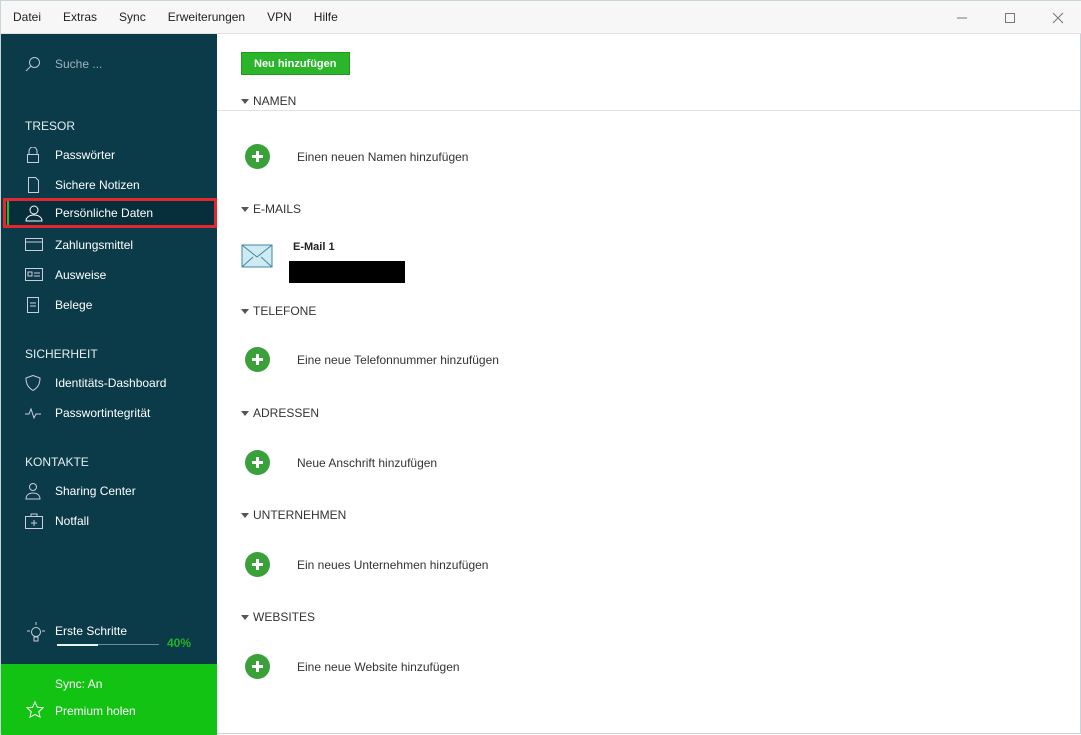 The width and height of the screenshot is (1081, 735). I want to click on section-kontakte: KONTAKTE, so click(57, 462).